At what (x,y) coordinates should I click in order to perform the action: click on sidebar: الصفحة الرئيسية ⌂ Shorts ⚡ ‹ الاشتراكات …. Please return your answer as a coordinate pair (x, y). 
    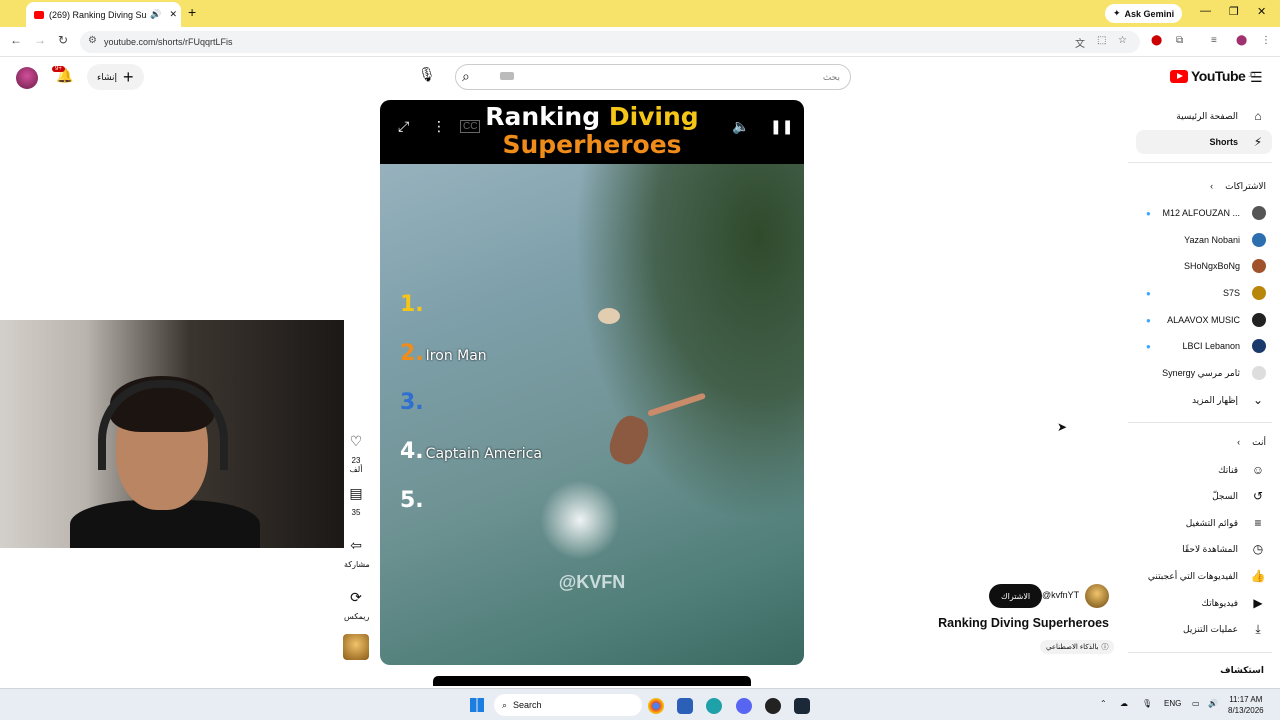
    Looking at the image, I should click on (1204, 395).